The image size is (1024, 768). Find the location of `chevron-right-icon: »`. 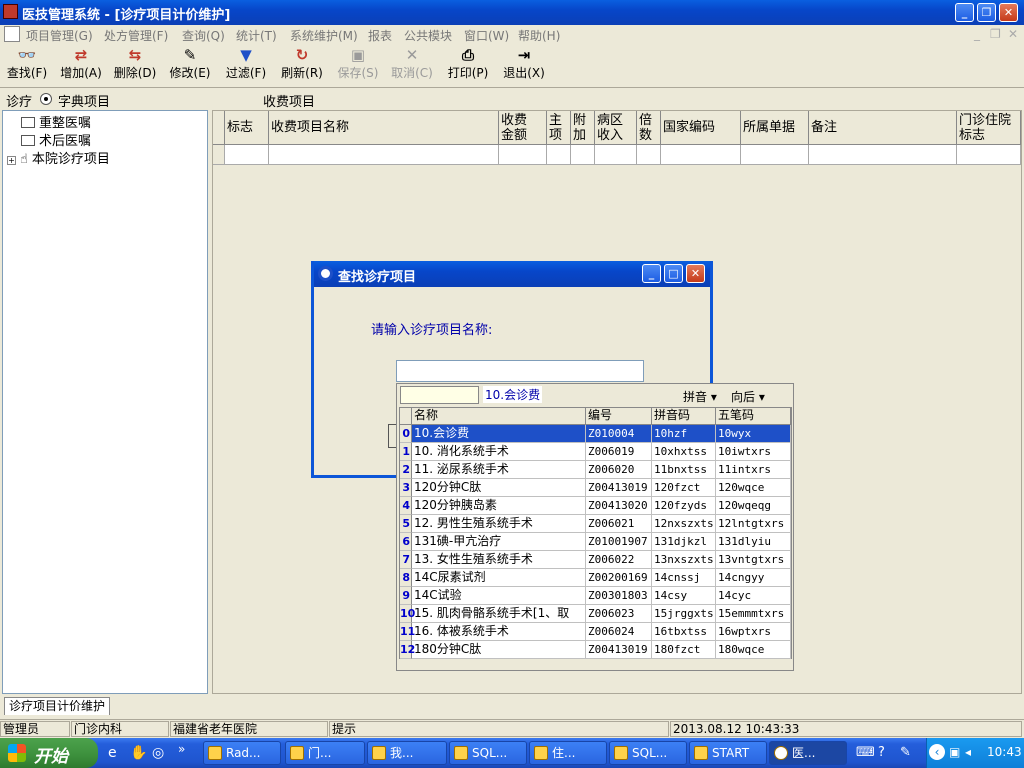

chevron-right-icon: » is located at coordinates (181, 749).